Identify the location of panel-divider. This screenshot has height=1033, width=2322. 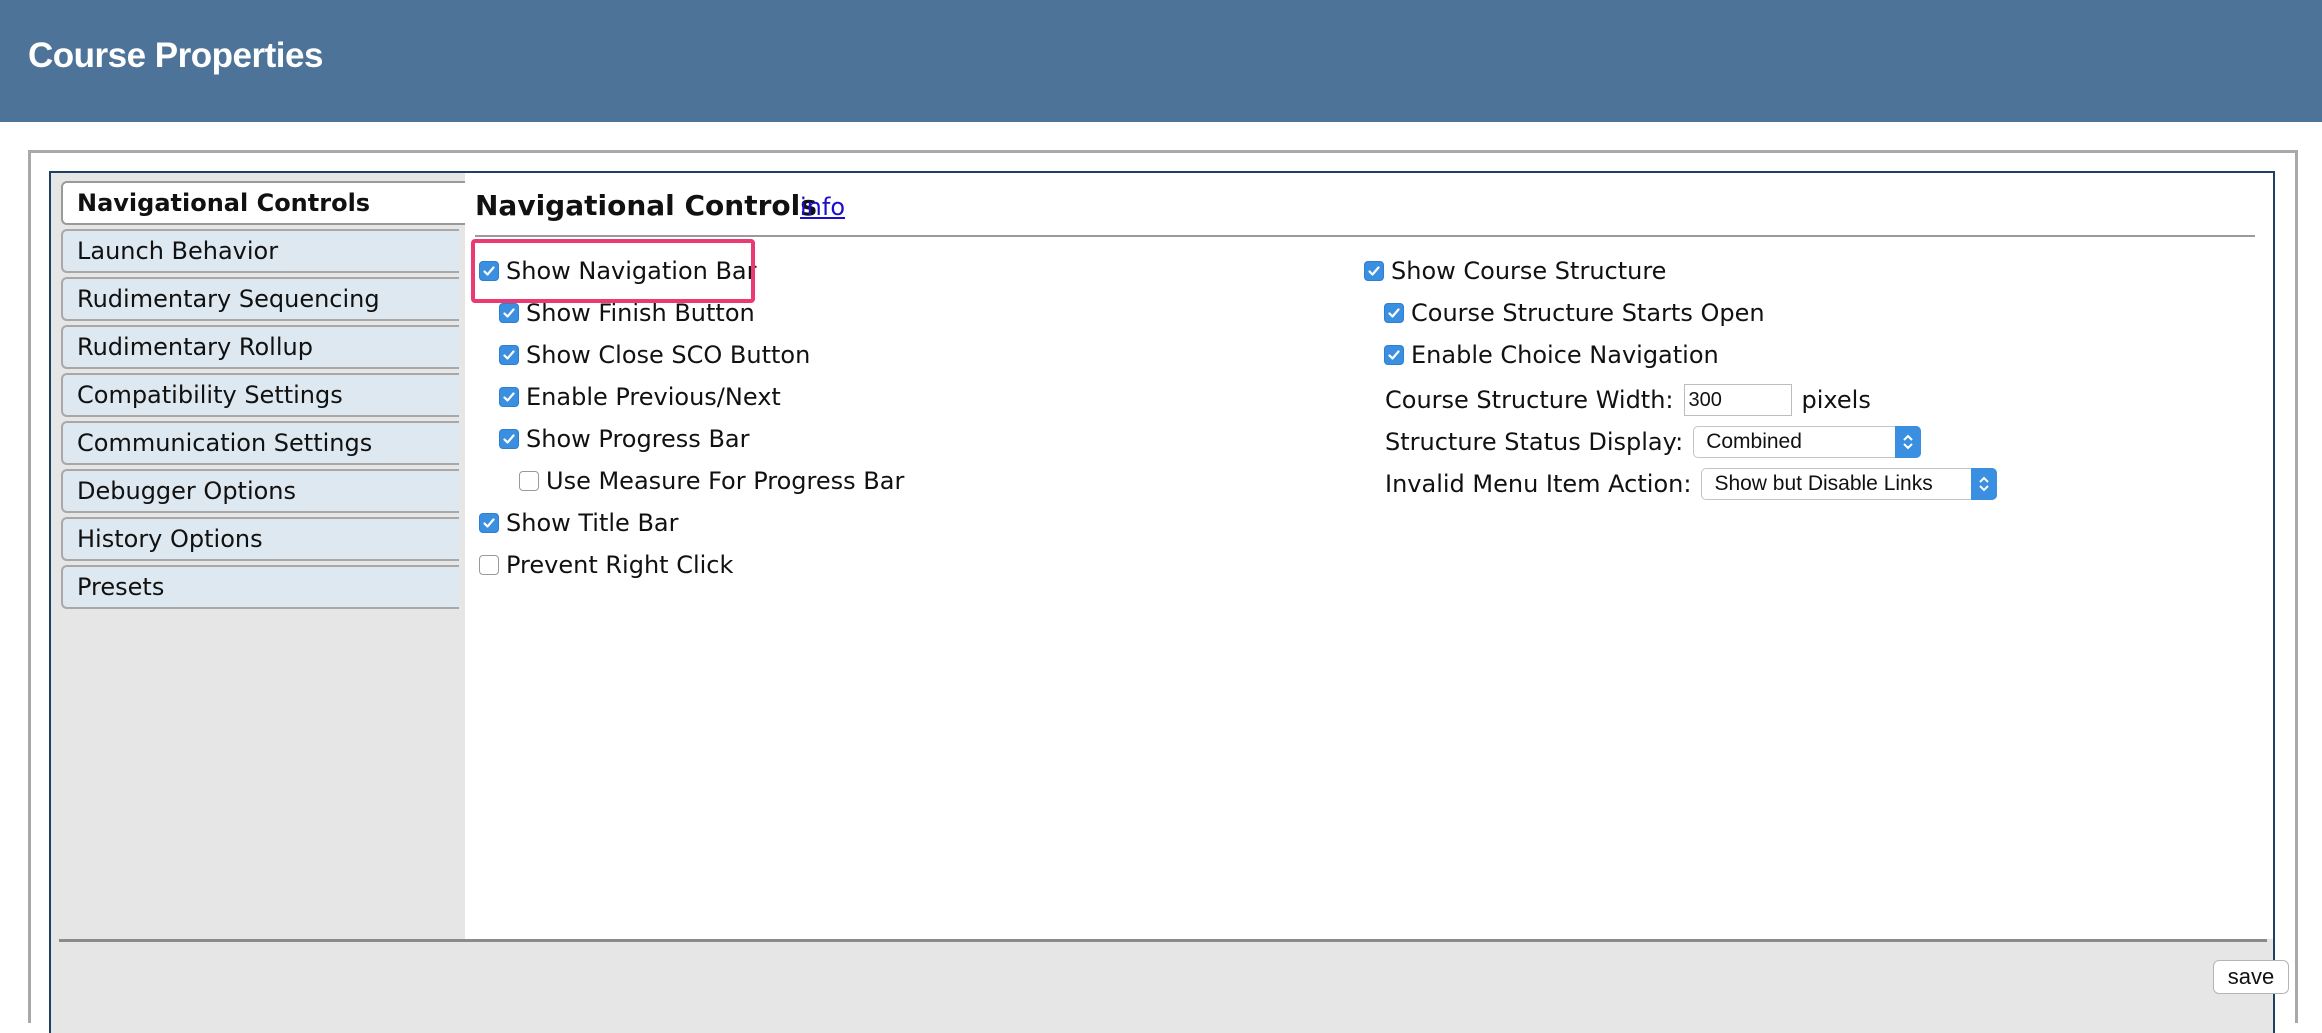
(1365, 236).